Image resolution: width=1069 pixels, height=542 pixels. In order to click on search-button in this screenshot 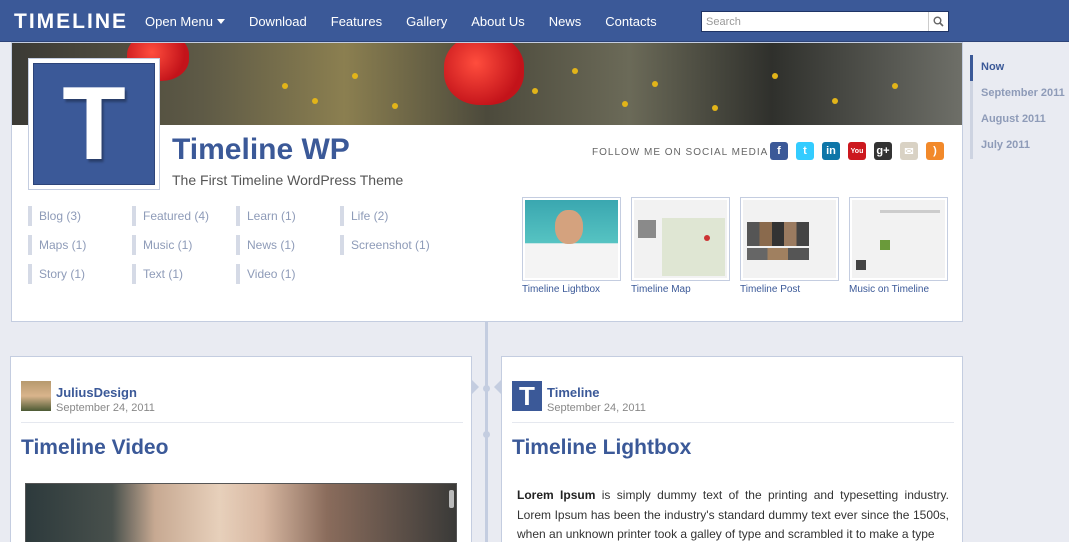, I will do `click(938, 21)`.